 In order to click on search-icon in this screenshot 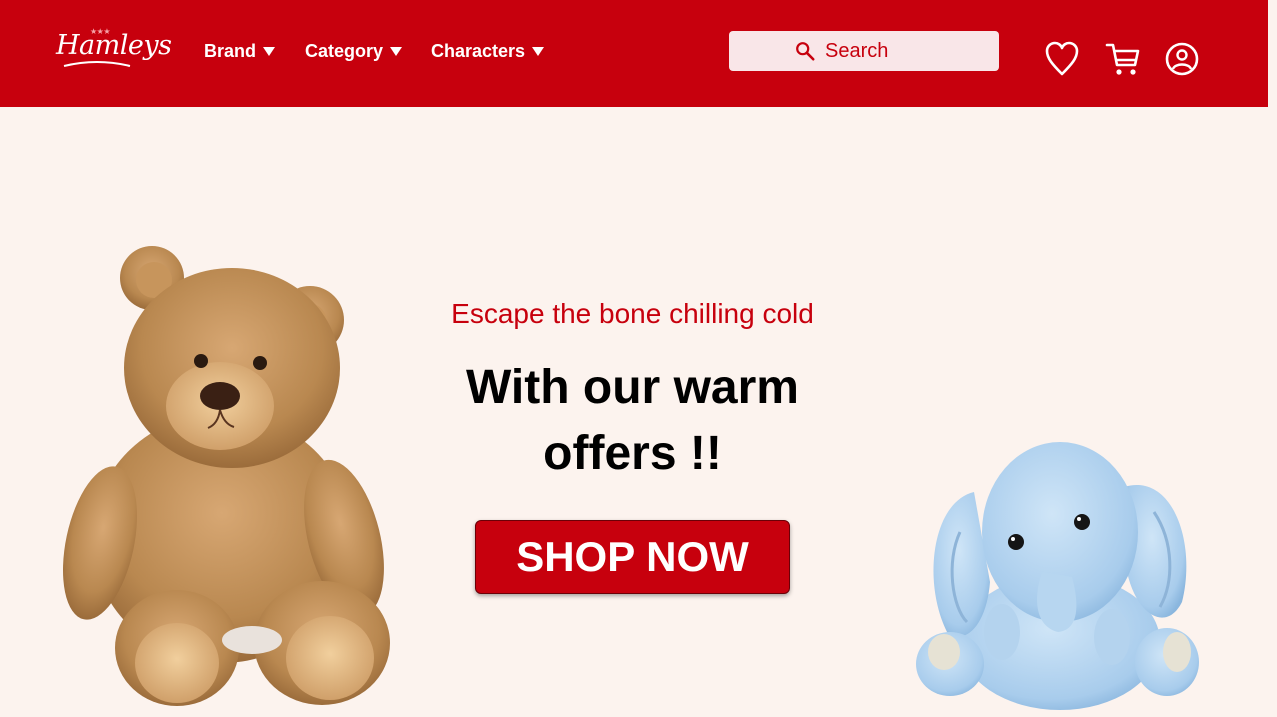, I will do `click(805, 51)`.